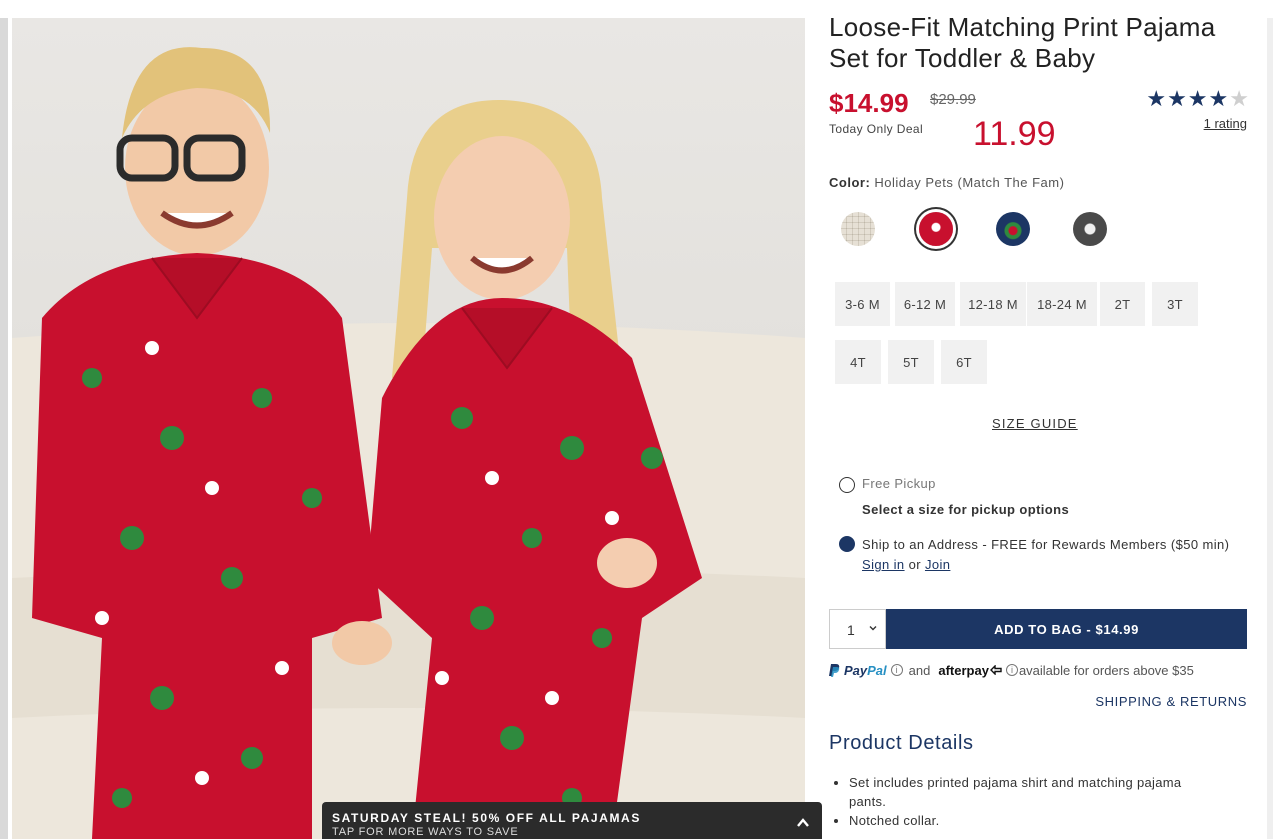 This screenshot has width=1273, height=839. Describe the element at coordinates (425, 832) in the screenshot. I see `promo-subline: TAP FOR MORE WAYS TO SAVE` at that location.